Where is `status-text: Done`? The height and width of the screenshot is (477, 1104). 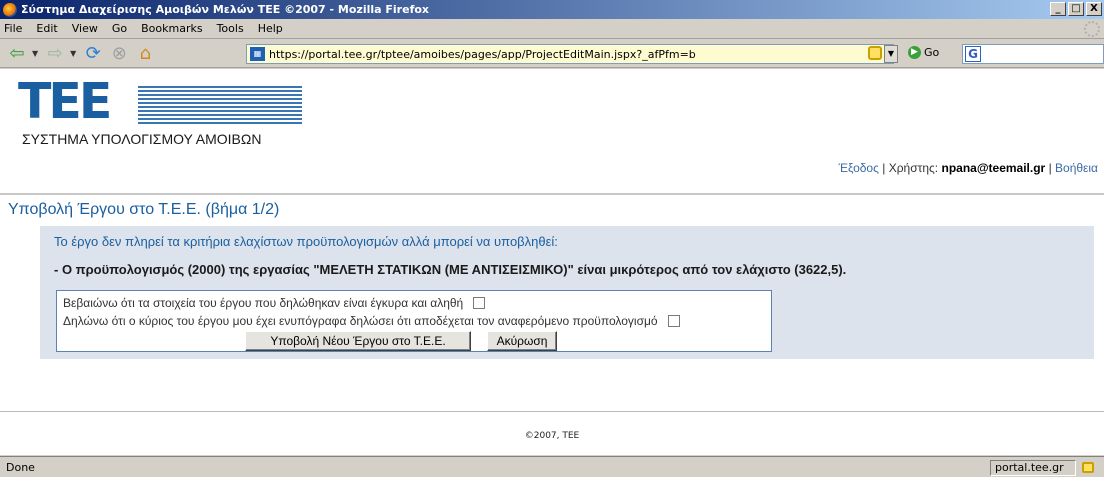 status-text: Done is located at coordinates (20, 467).